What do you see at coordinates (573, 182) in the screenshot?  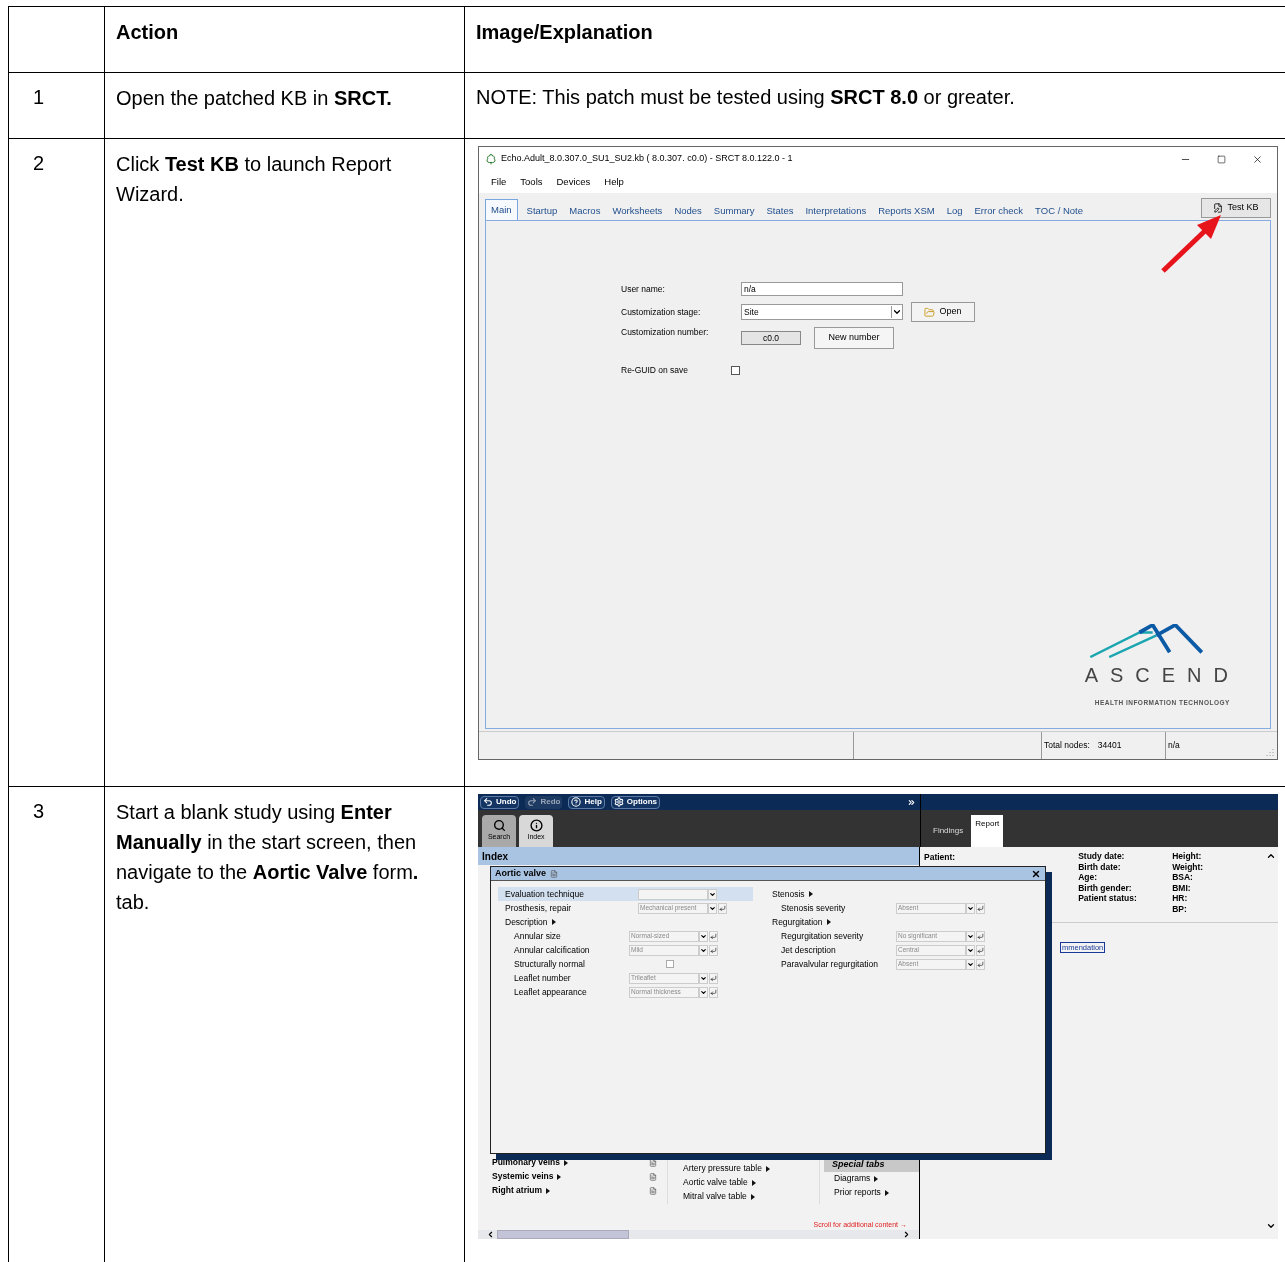 I see `menu-item: Devices` at bounding box center [573, 182].